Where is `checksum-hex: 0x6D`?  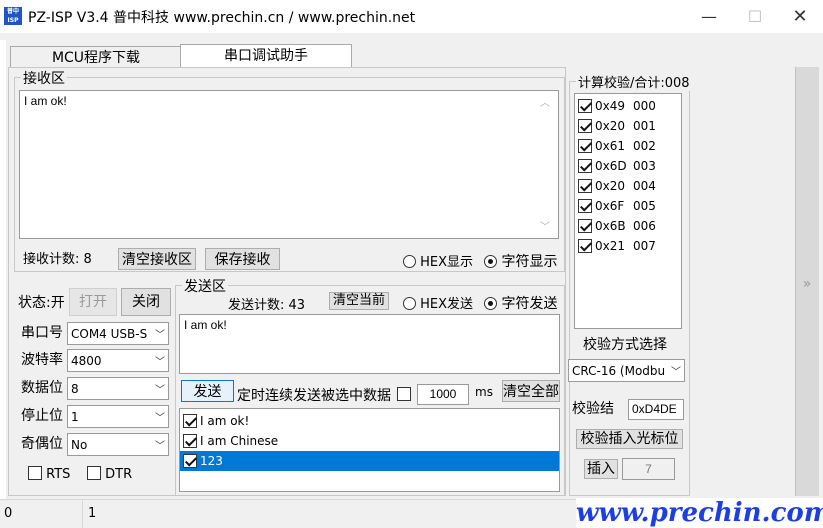 checksum-hex: 0x6D is located at coordinates (611, 166).